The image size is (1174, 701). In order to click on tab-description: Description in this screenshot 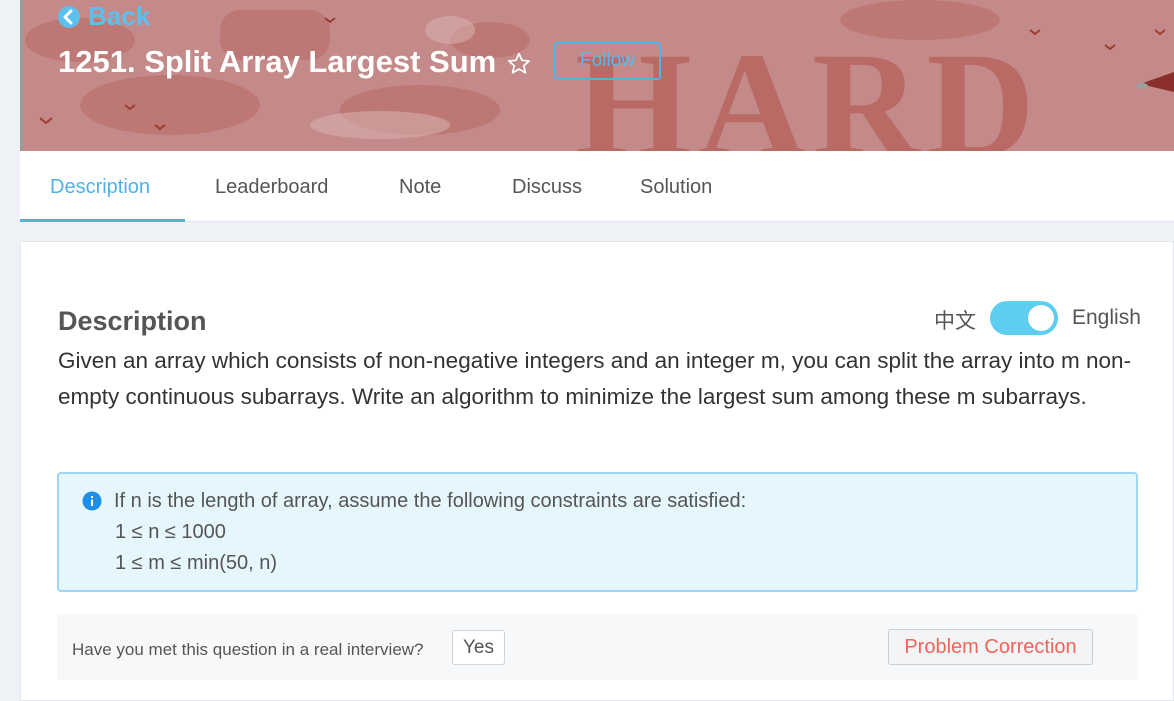, I will do `click(100, 186)`.